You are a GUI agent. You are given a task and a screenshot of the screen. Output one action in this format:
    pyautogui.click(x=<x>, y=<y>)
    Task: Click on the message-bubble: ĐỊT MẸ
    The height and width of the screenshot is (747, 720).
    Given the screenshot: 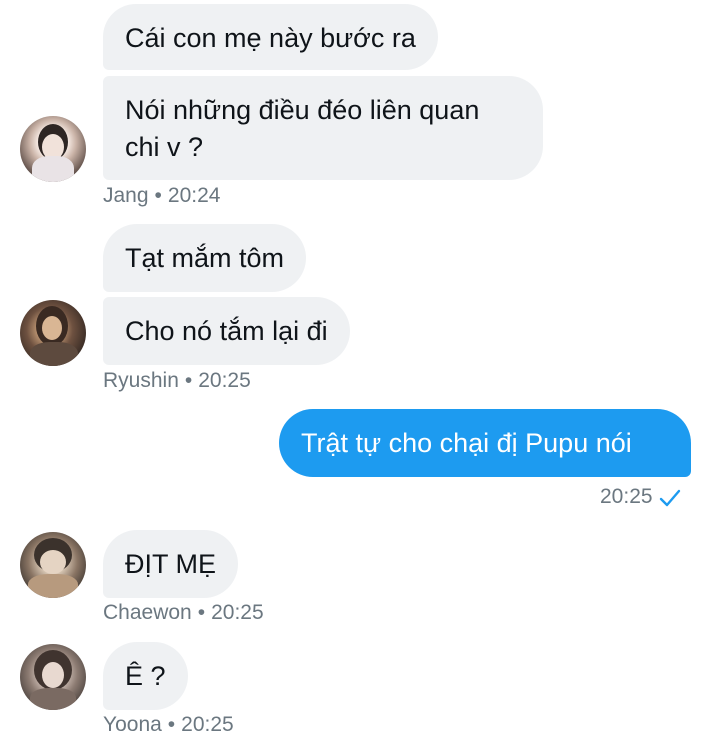 What is the action you would take?
    pyautogui.click(x=171, y=564)
    